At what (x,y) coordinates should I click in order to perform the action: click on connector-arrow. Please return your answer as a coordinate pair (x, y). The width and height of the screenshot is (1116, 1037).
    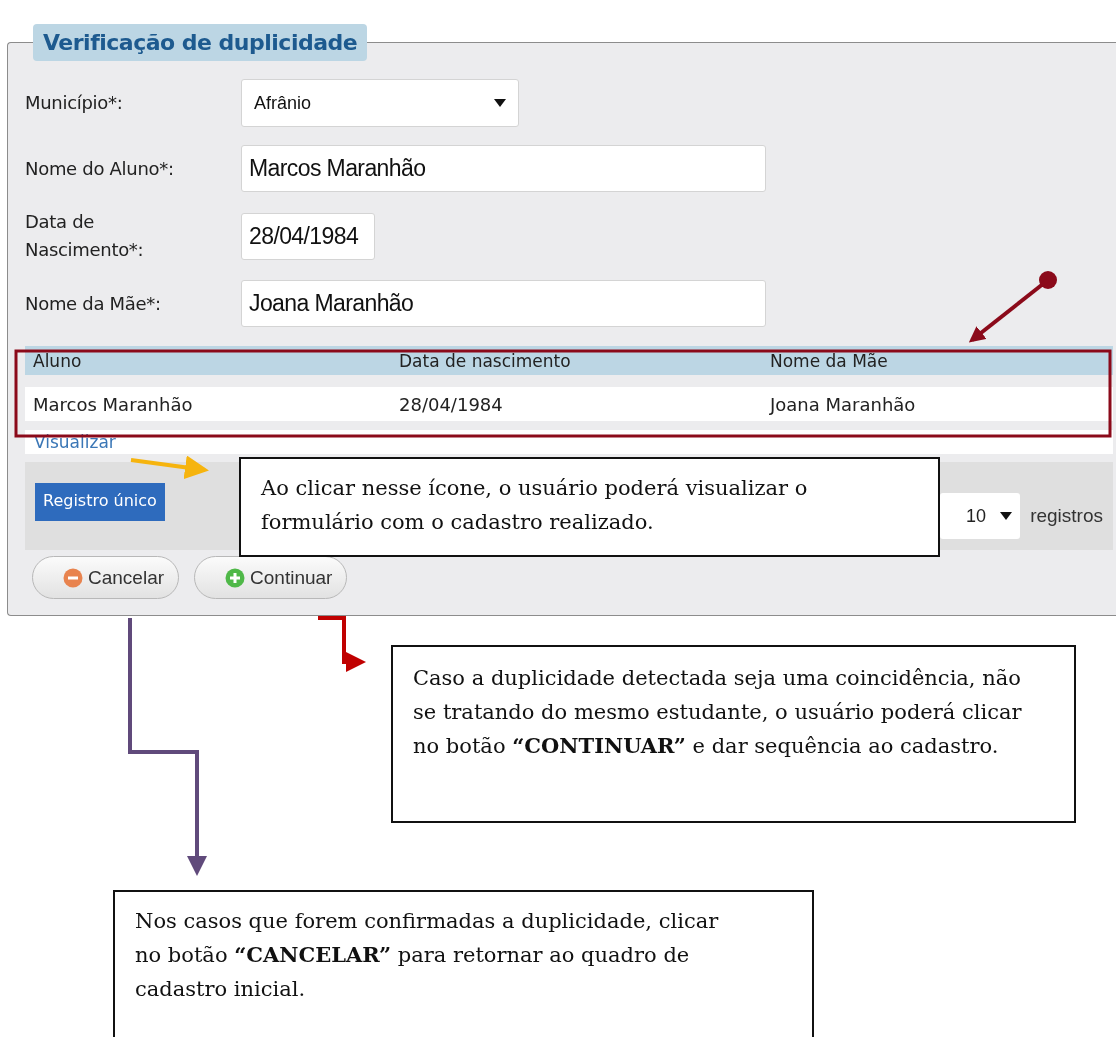
    Looking at the image, I should click on (342, 644).